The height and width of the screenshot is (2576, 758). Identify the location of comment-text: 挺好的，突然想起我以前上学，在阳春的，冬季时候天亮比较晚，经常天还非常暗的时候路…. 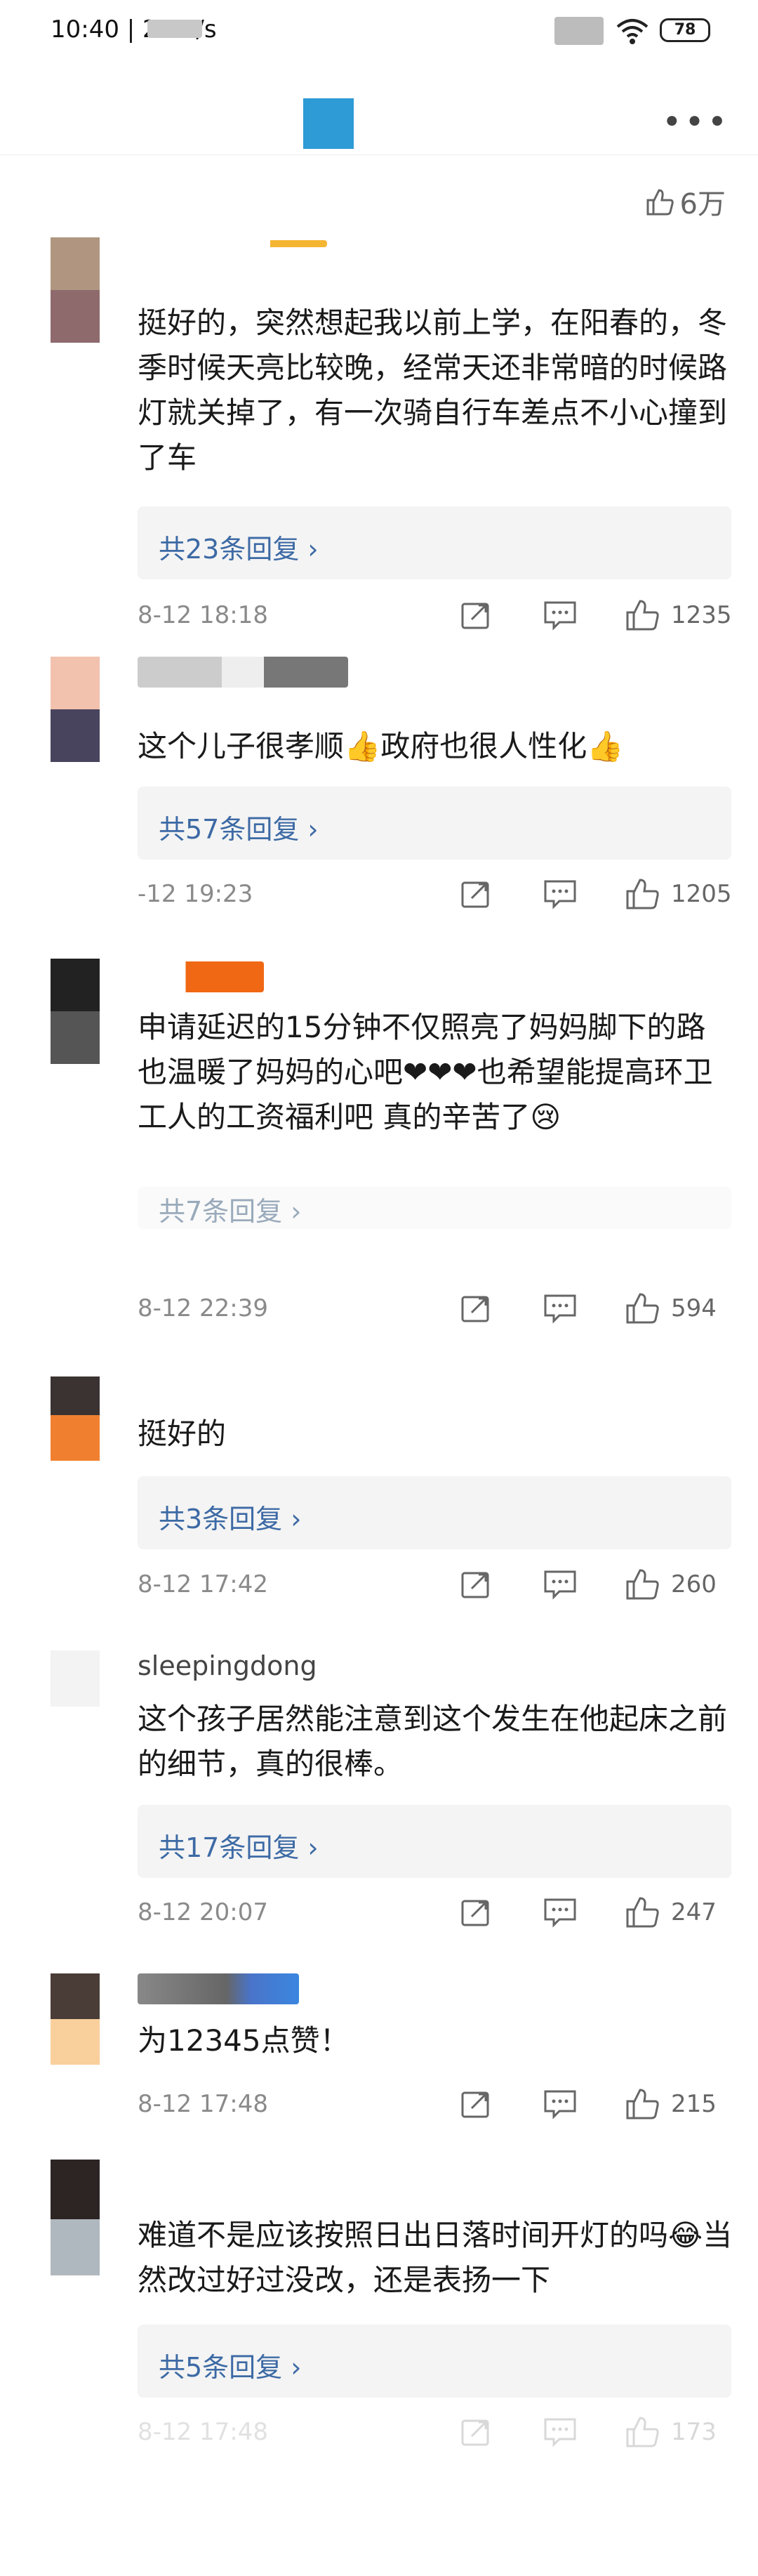
(433, 390).